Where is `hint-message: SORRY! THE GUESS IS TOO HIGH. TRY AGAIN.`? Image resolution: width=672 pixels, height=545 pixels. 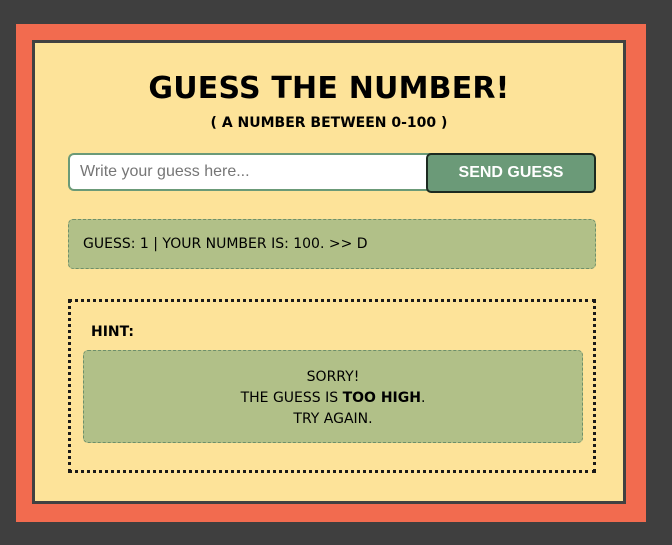
hint-message: SORRY! THE GUESS IS TOO HIGH. TRY AGAIN. is located at coordinates (333, 396).